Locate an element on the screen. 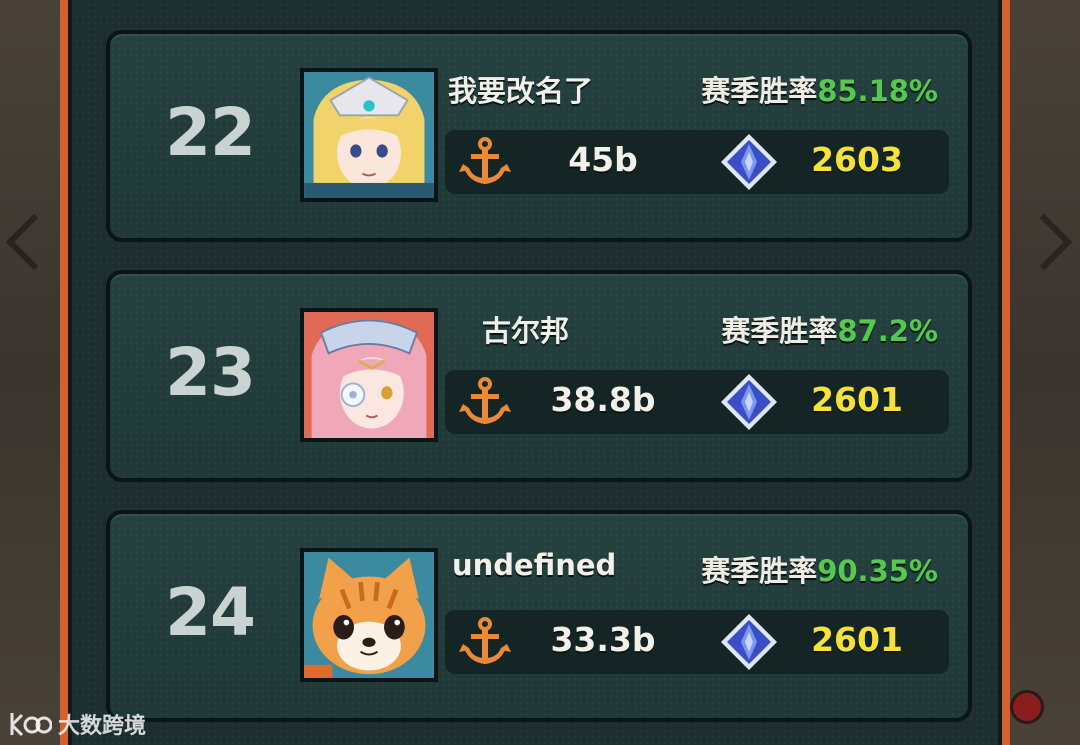  season-winrate: 赛季胜率85.18% is located at coordinates (819, 88).